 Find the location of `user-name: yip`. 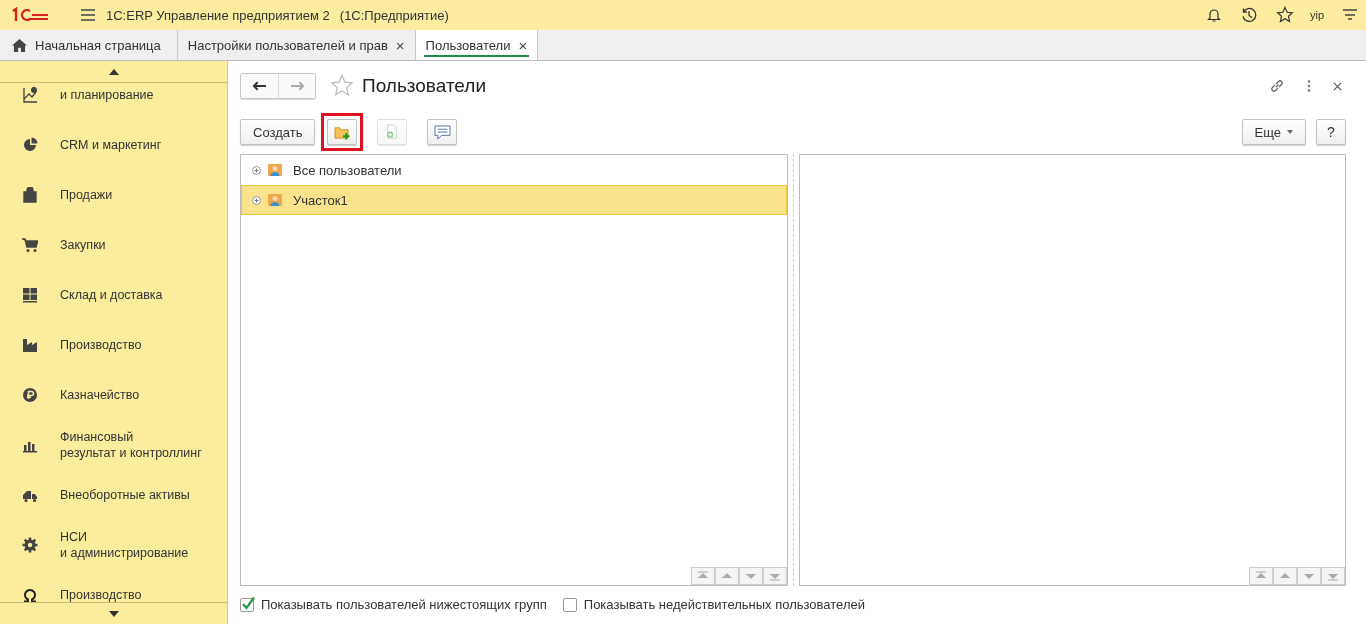

user-name: yip is located at coordinates (1316, 15).